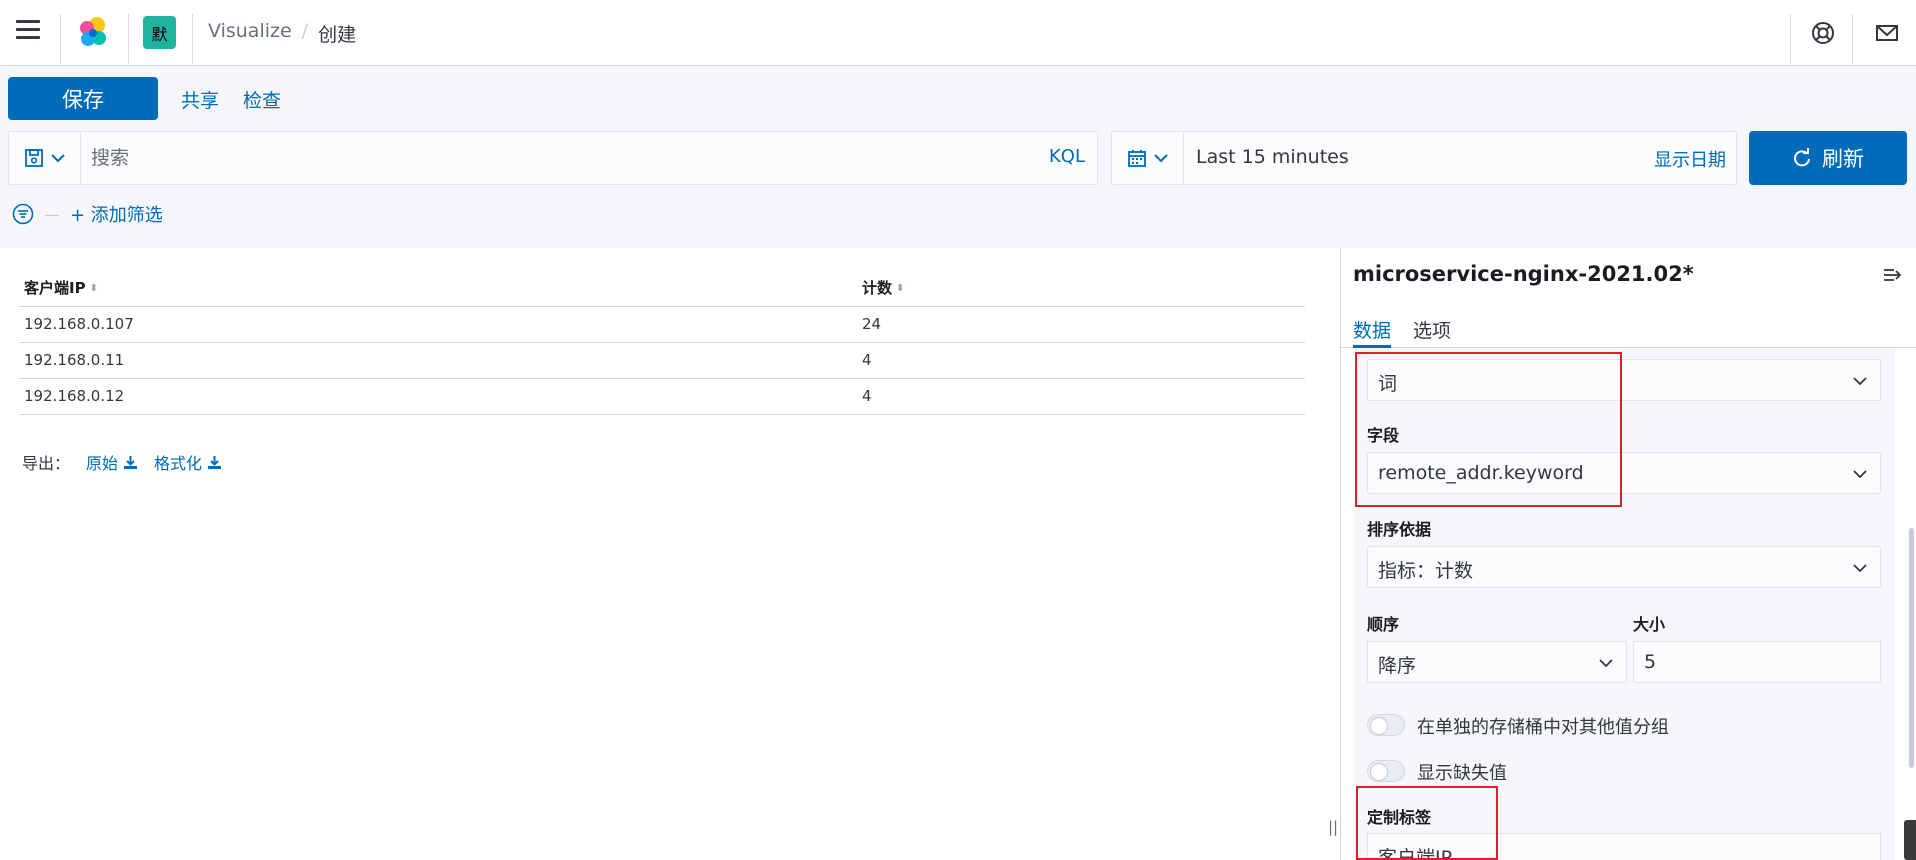  What do you see at coordinates (1543, 727) in the screenshot?
I see `group-other-label: 在单独的存储桶中对其他值分组` at bounding box center [1543, 727].